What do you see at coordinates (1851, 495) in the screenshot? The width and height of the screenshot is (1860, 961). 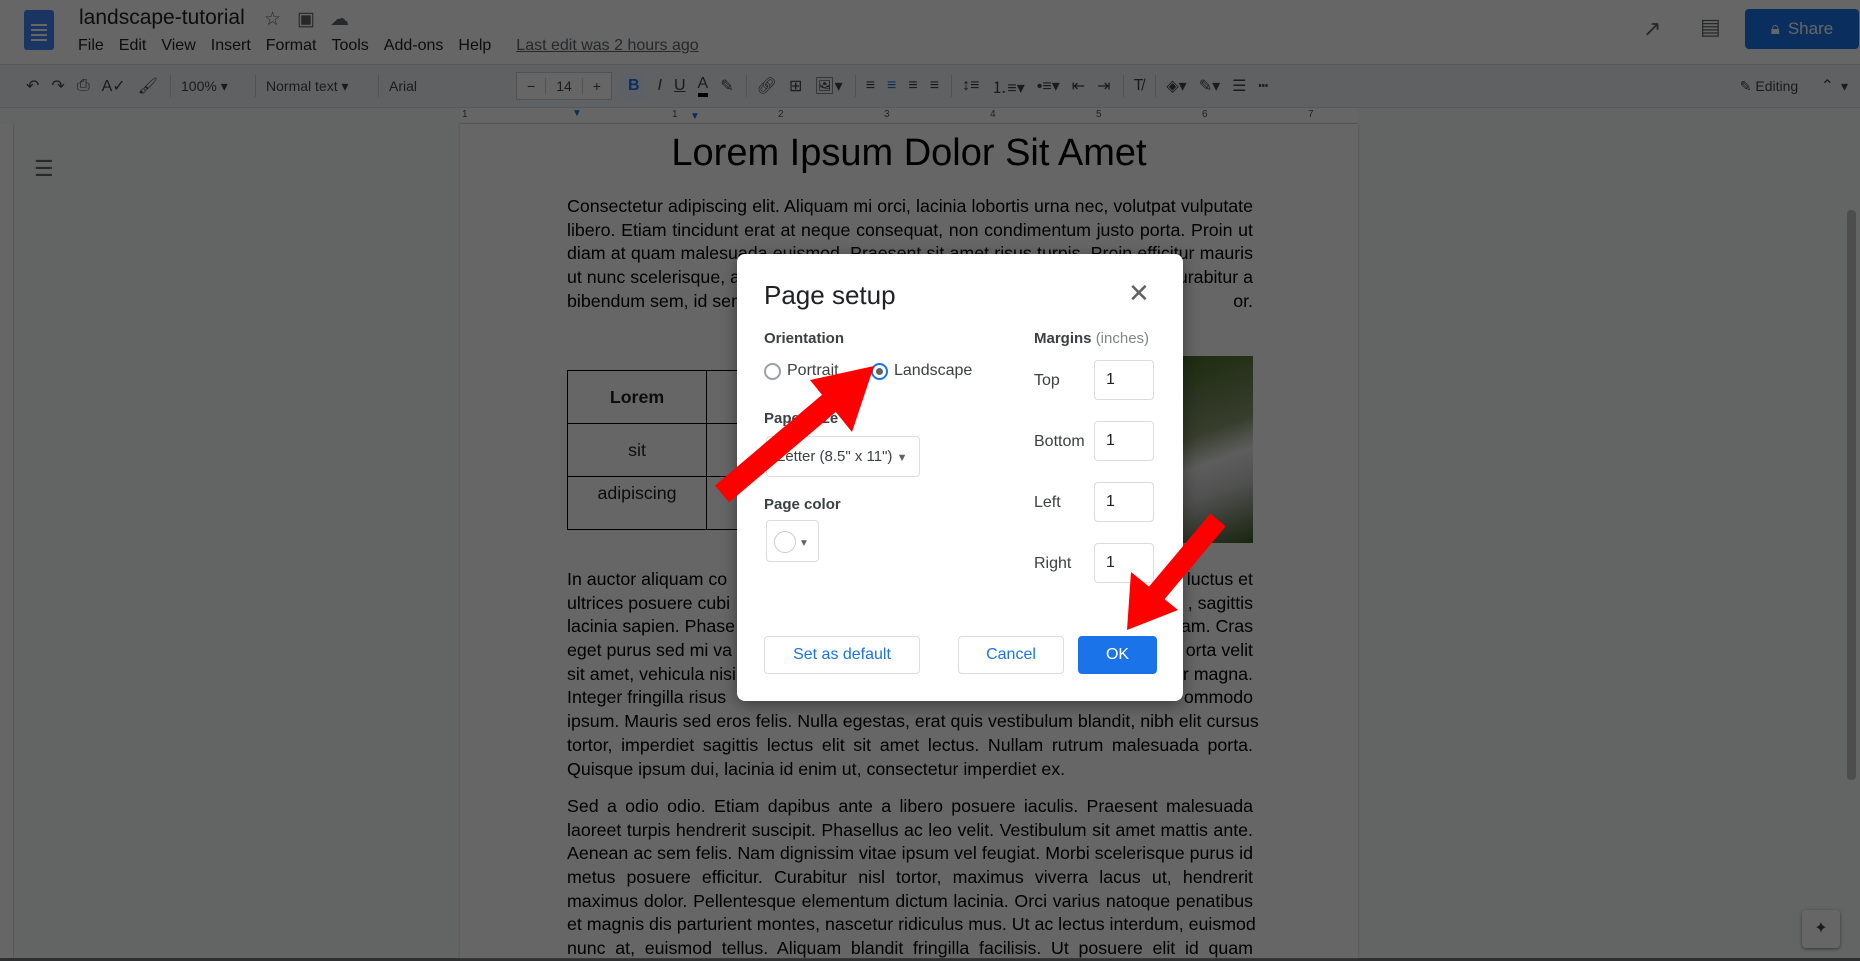 I see `scrollbar-thumb` at bounding box center [1851, 495].